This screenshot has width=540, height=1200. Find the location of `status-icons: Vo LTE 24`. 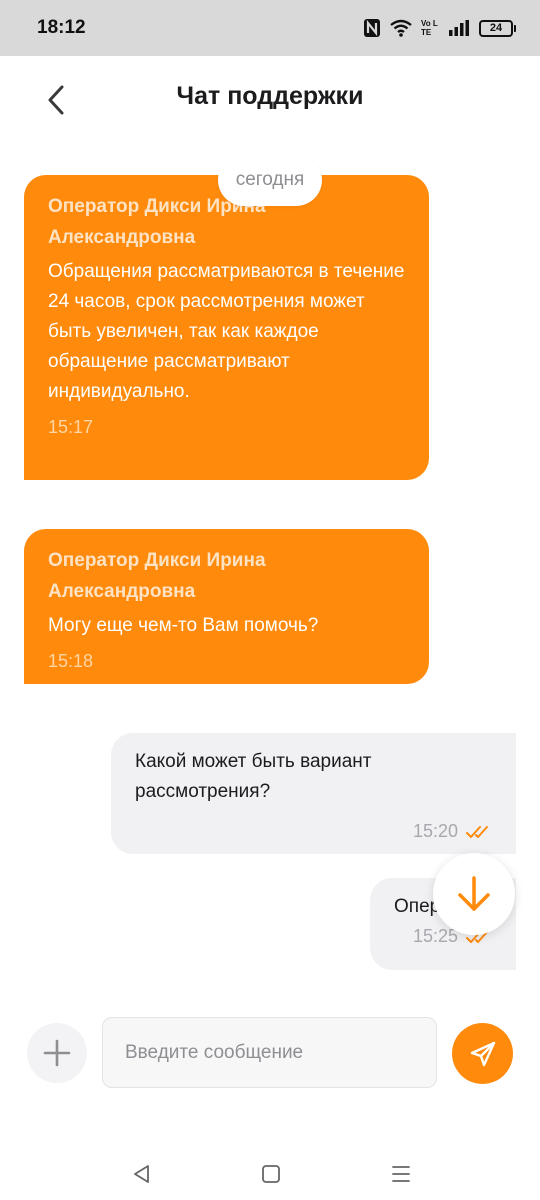

status-icons: Vo LTE 24 is located at coordinates (439, 28).